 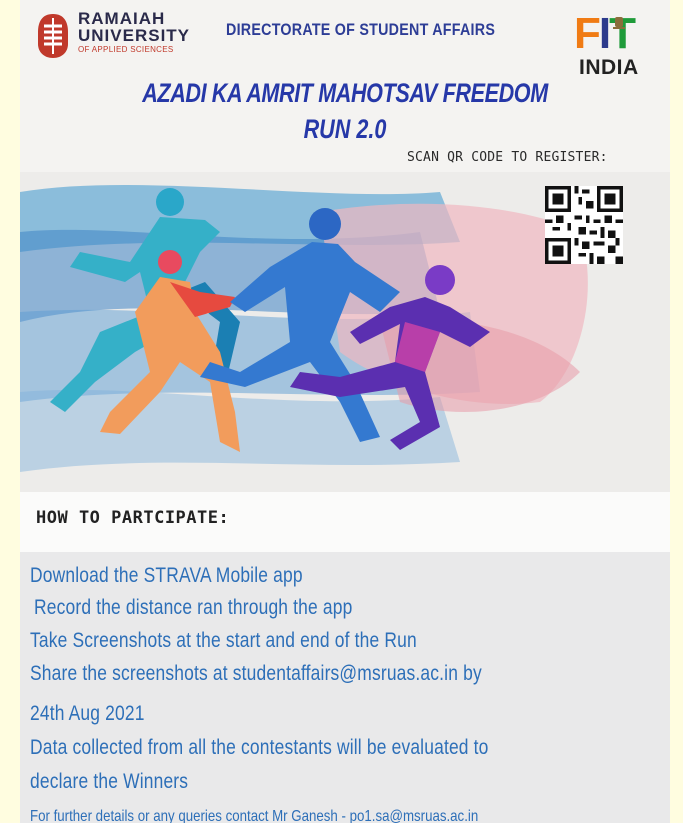 What do you see at coordinates (619, 23) in the screenshot?
I see `national-emblem-icon` at bounding box center [619, 23].